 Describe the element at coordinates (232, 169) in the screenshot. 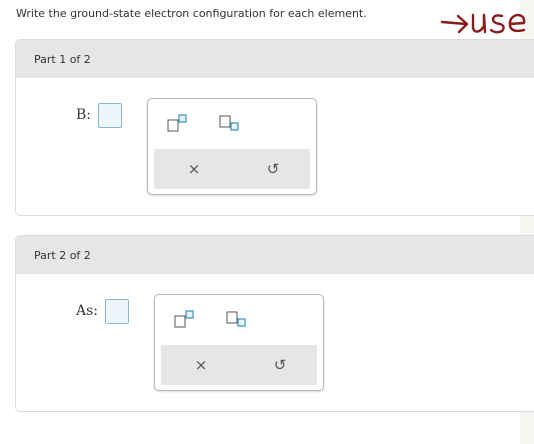

I see `action-bar-1: × ↺` at that location.